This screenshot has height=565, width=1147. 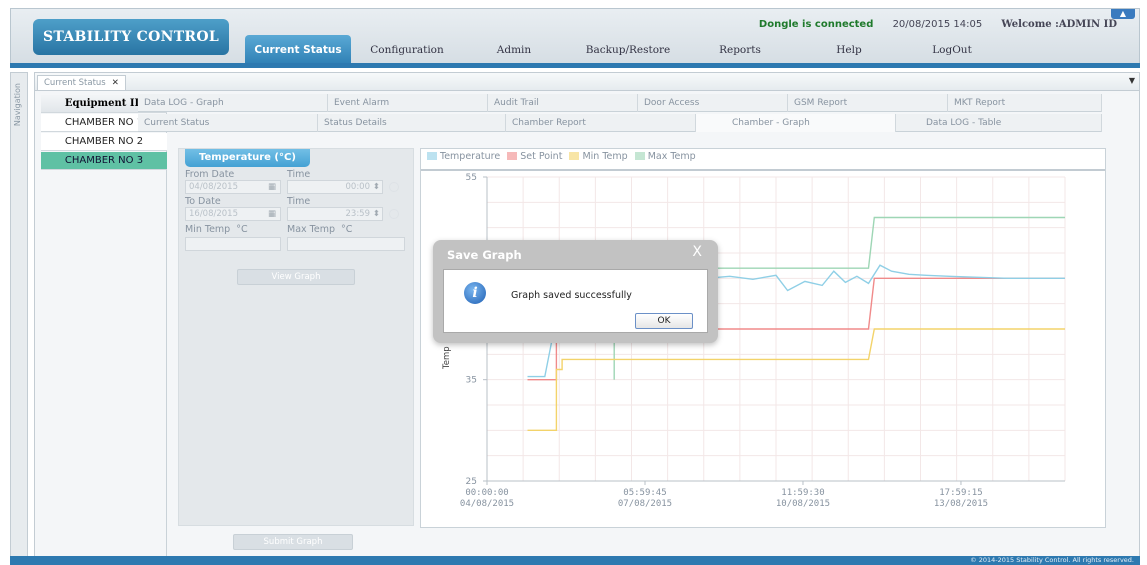 I want to click on info-icon: i, so click(x=475, y=293).